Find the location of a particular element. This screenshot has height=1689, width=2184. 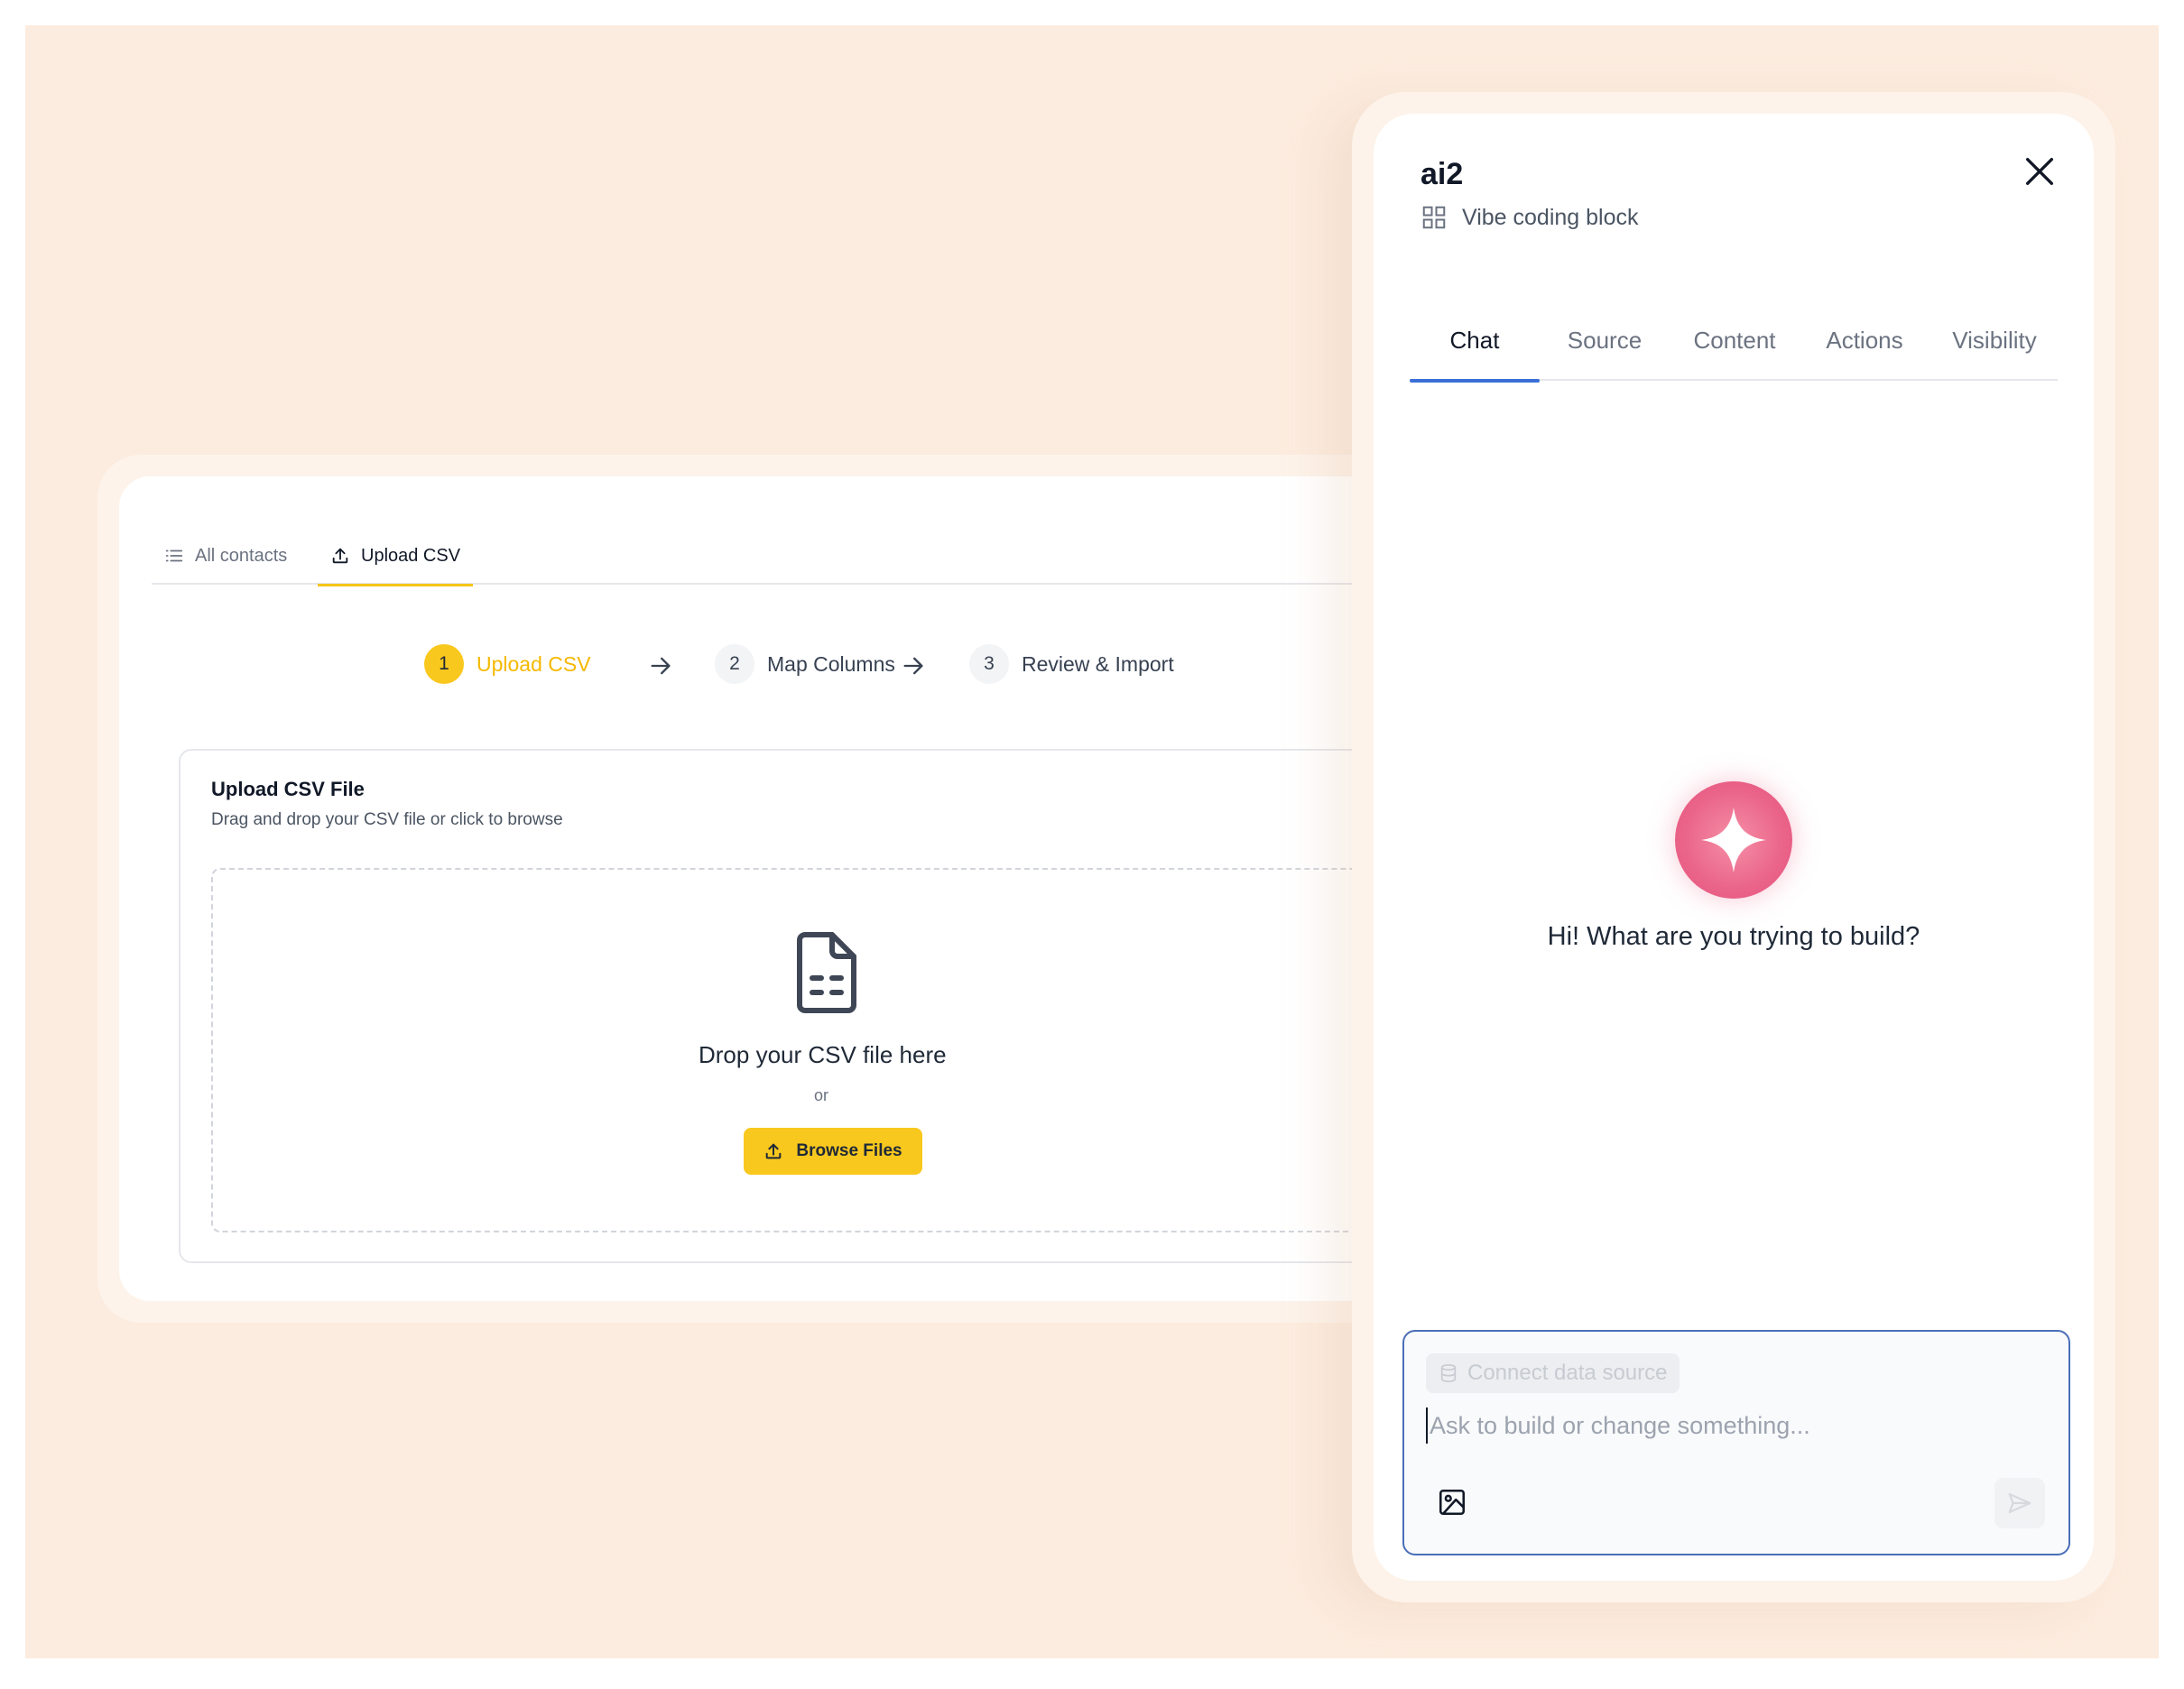

ai-panel-tabs: Chat Source Content Actions Visibility is located at coordinates (1734, 353).